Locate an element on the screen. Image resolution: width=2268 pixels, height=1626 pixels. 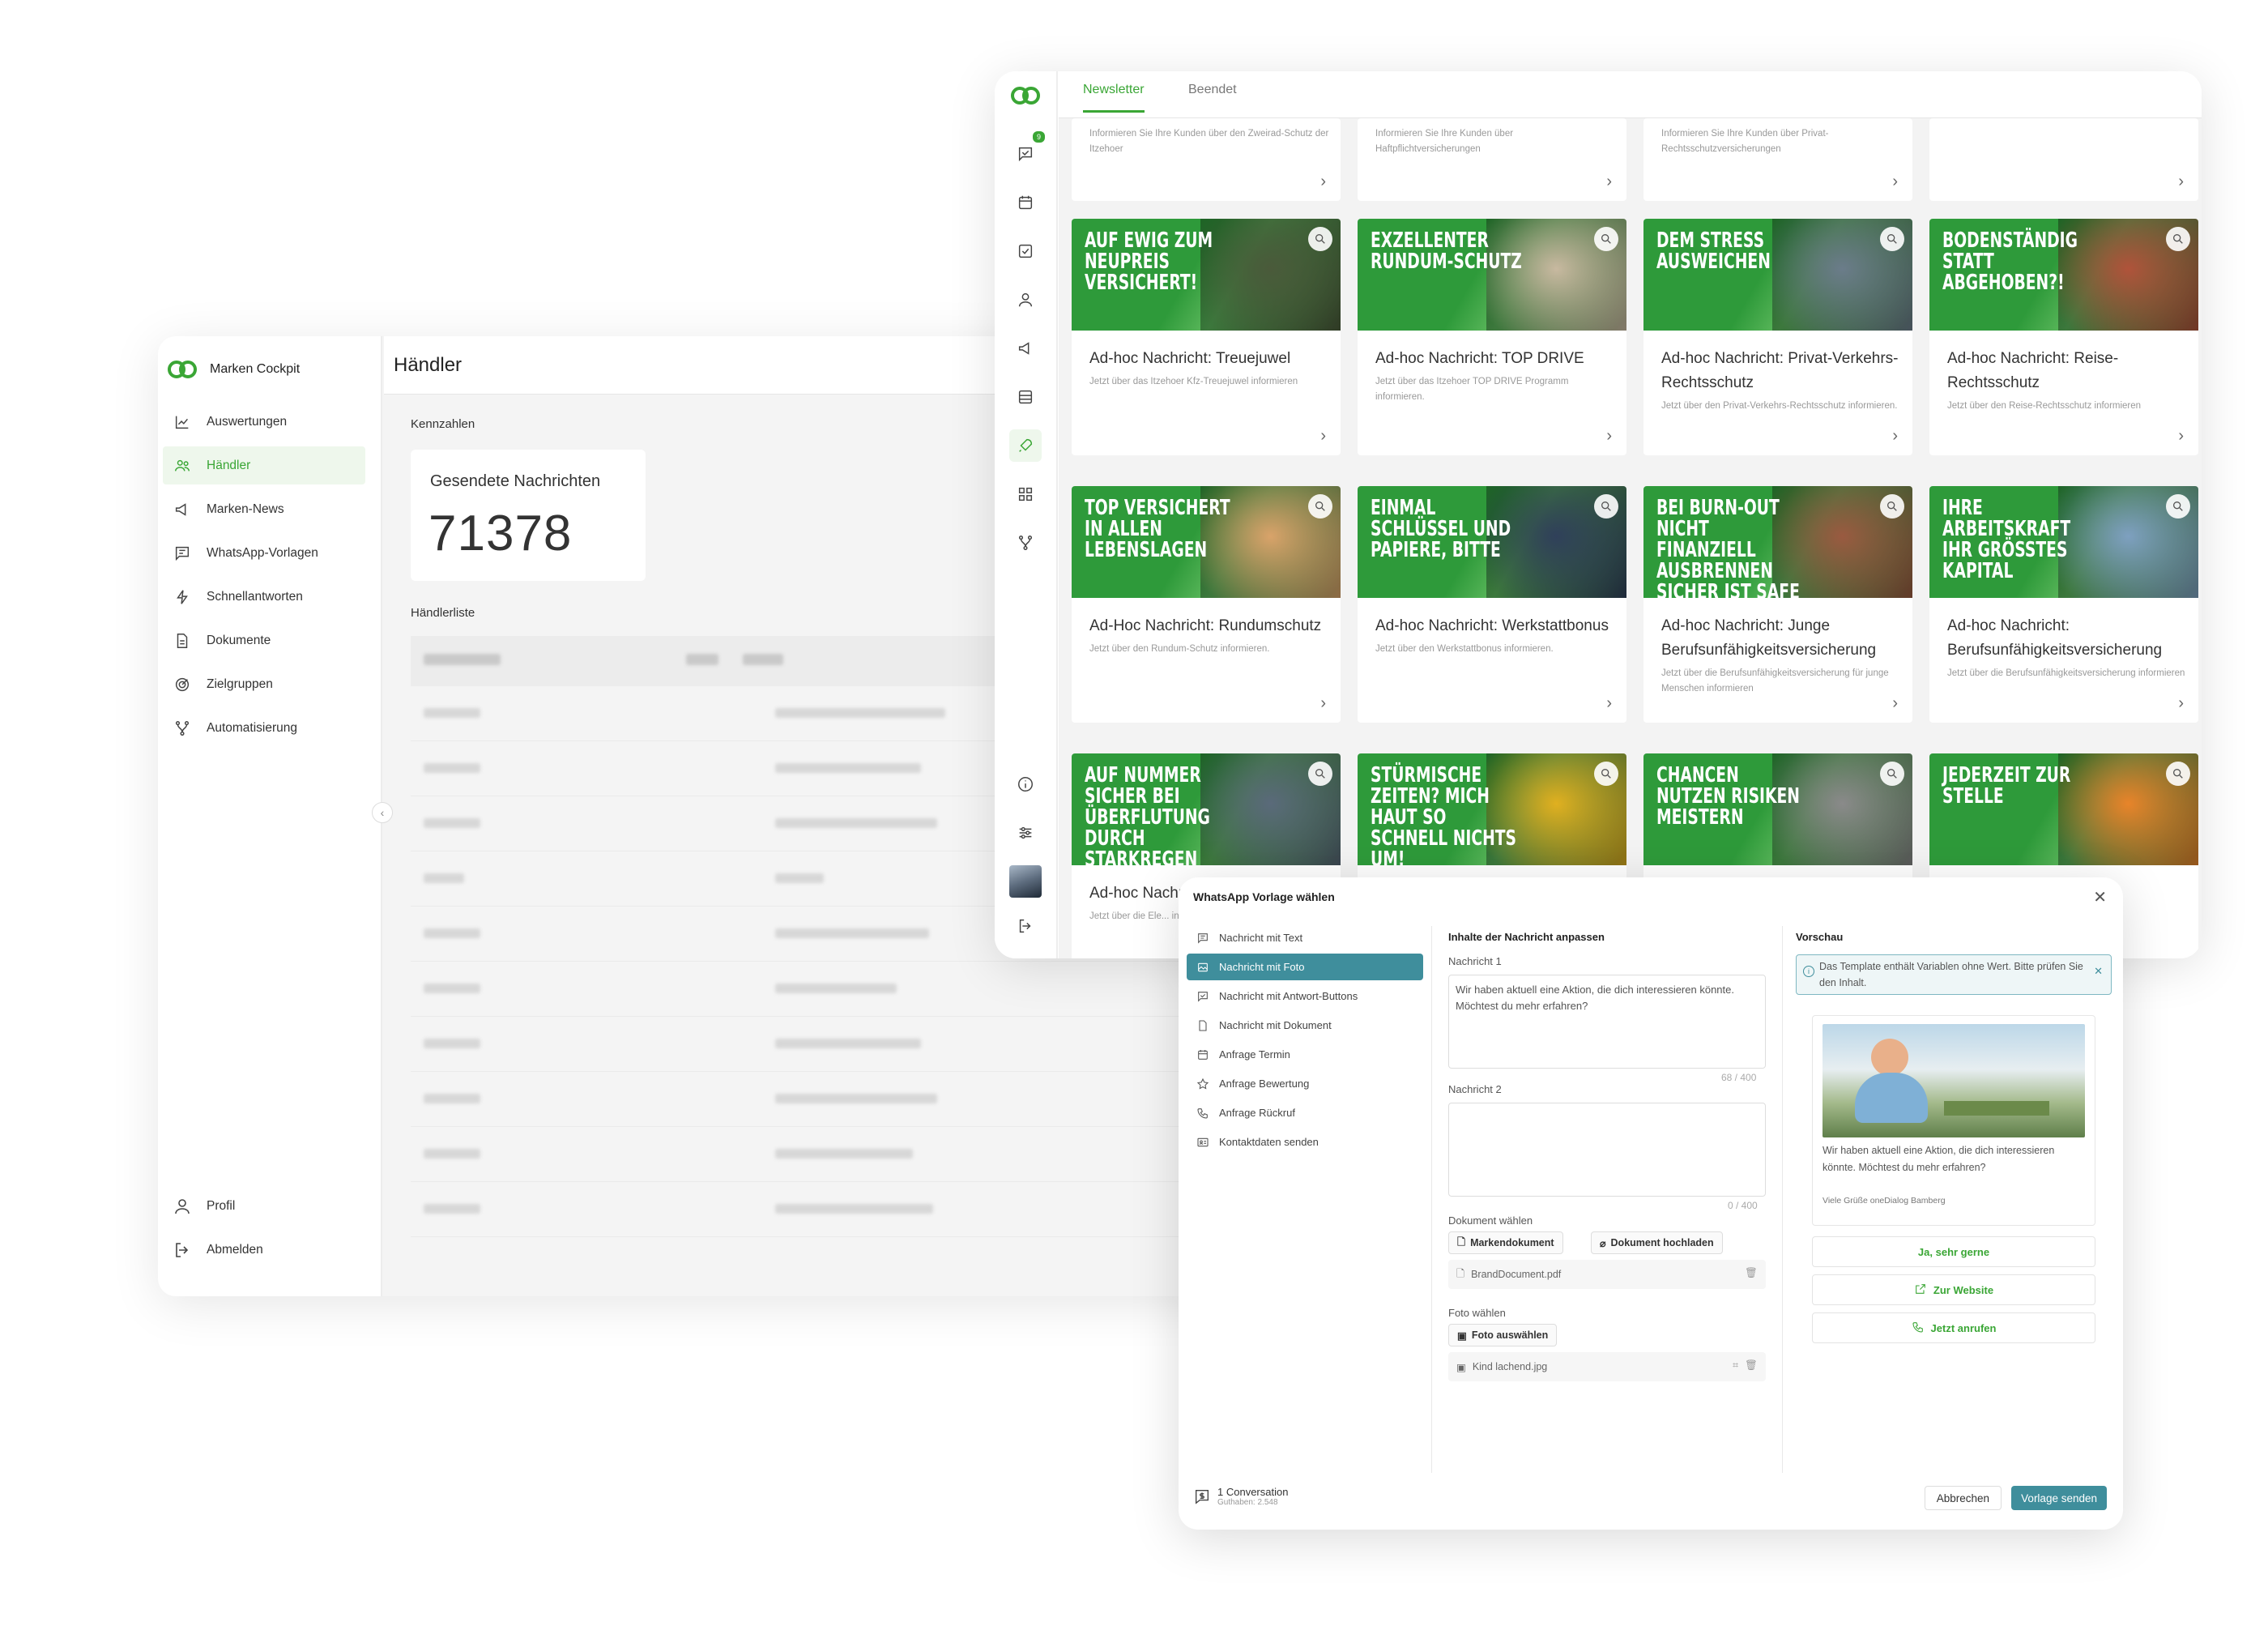
cancel-button: Abbrechen is located at coordinates (1963, 1498).